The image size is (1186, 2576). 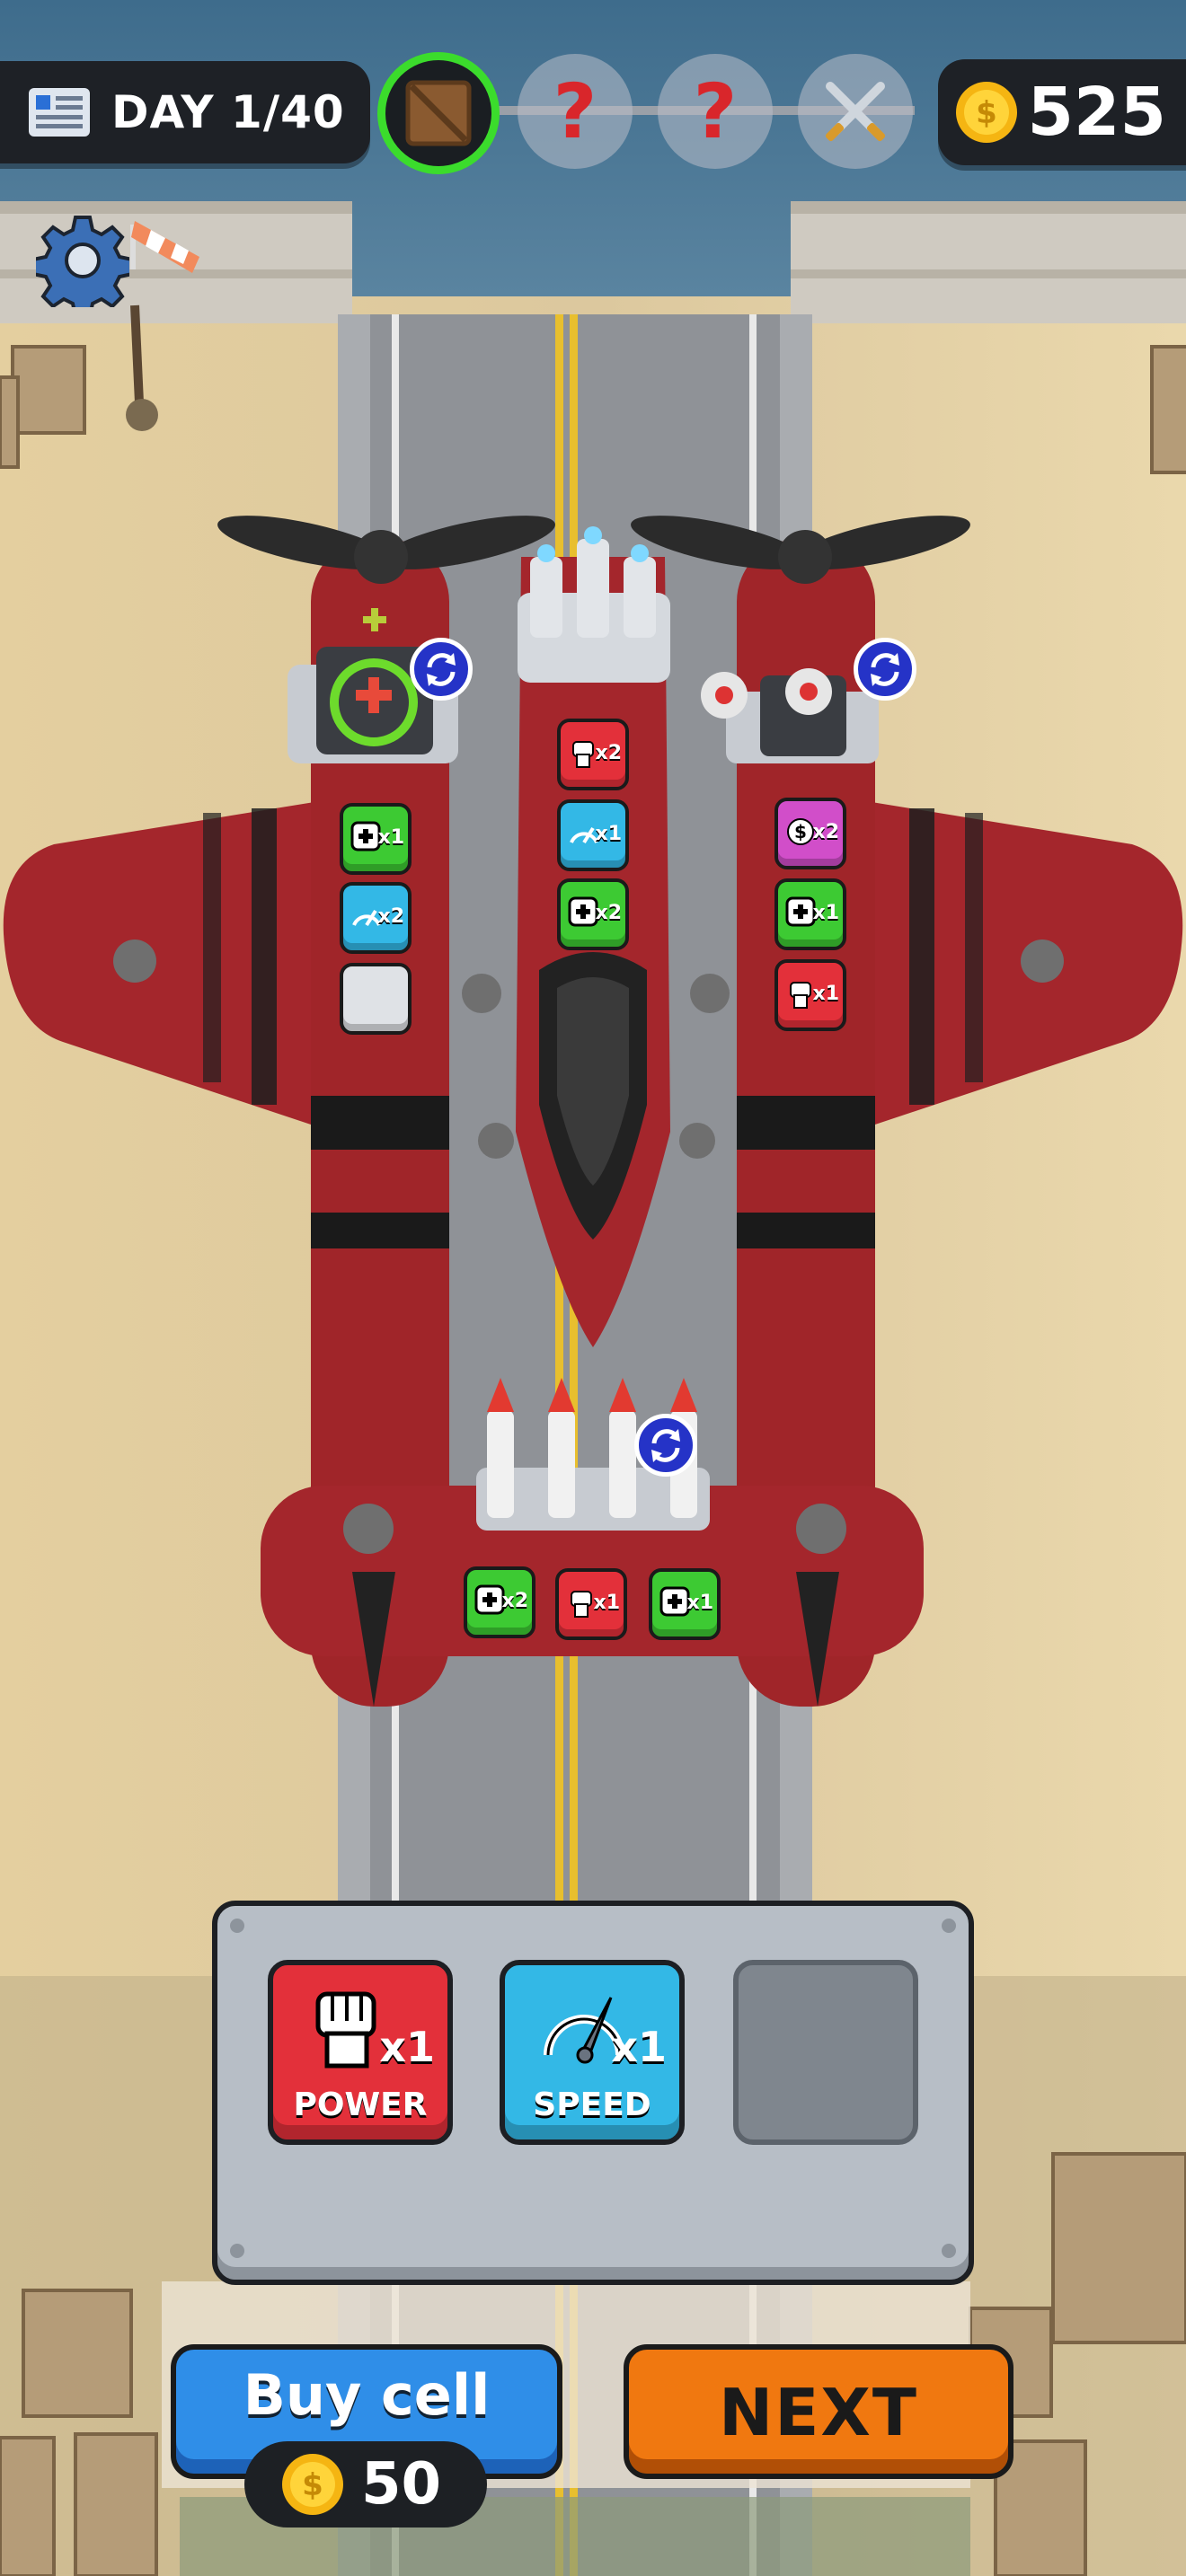 What do you see at coordinates (360, 2104) in the screenshot?
I see `slot-label: POWER` at bounding box center [360, 2104].